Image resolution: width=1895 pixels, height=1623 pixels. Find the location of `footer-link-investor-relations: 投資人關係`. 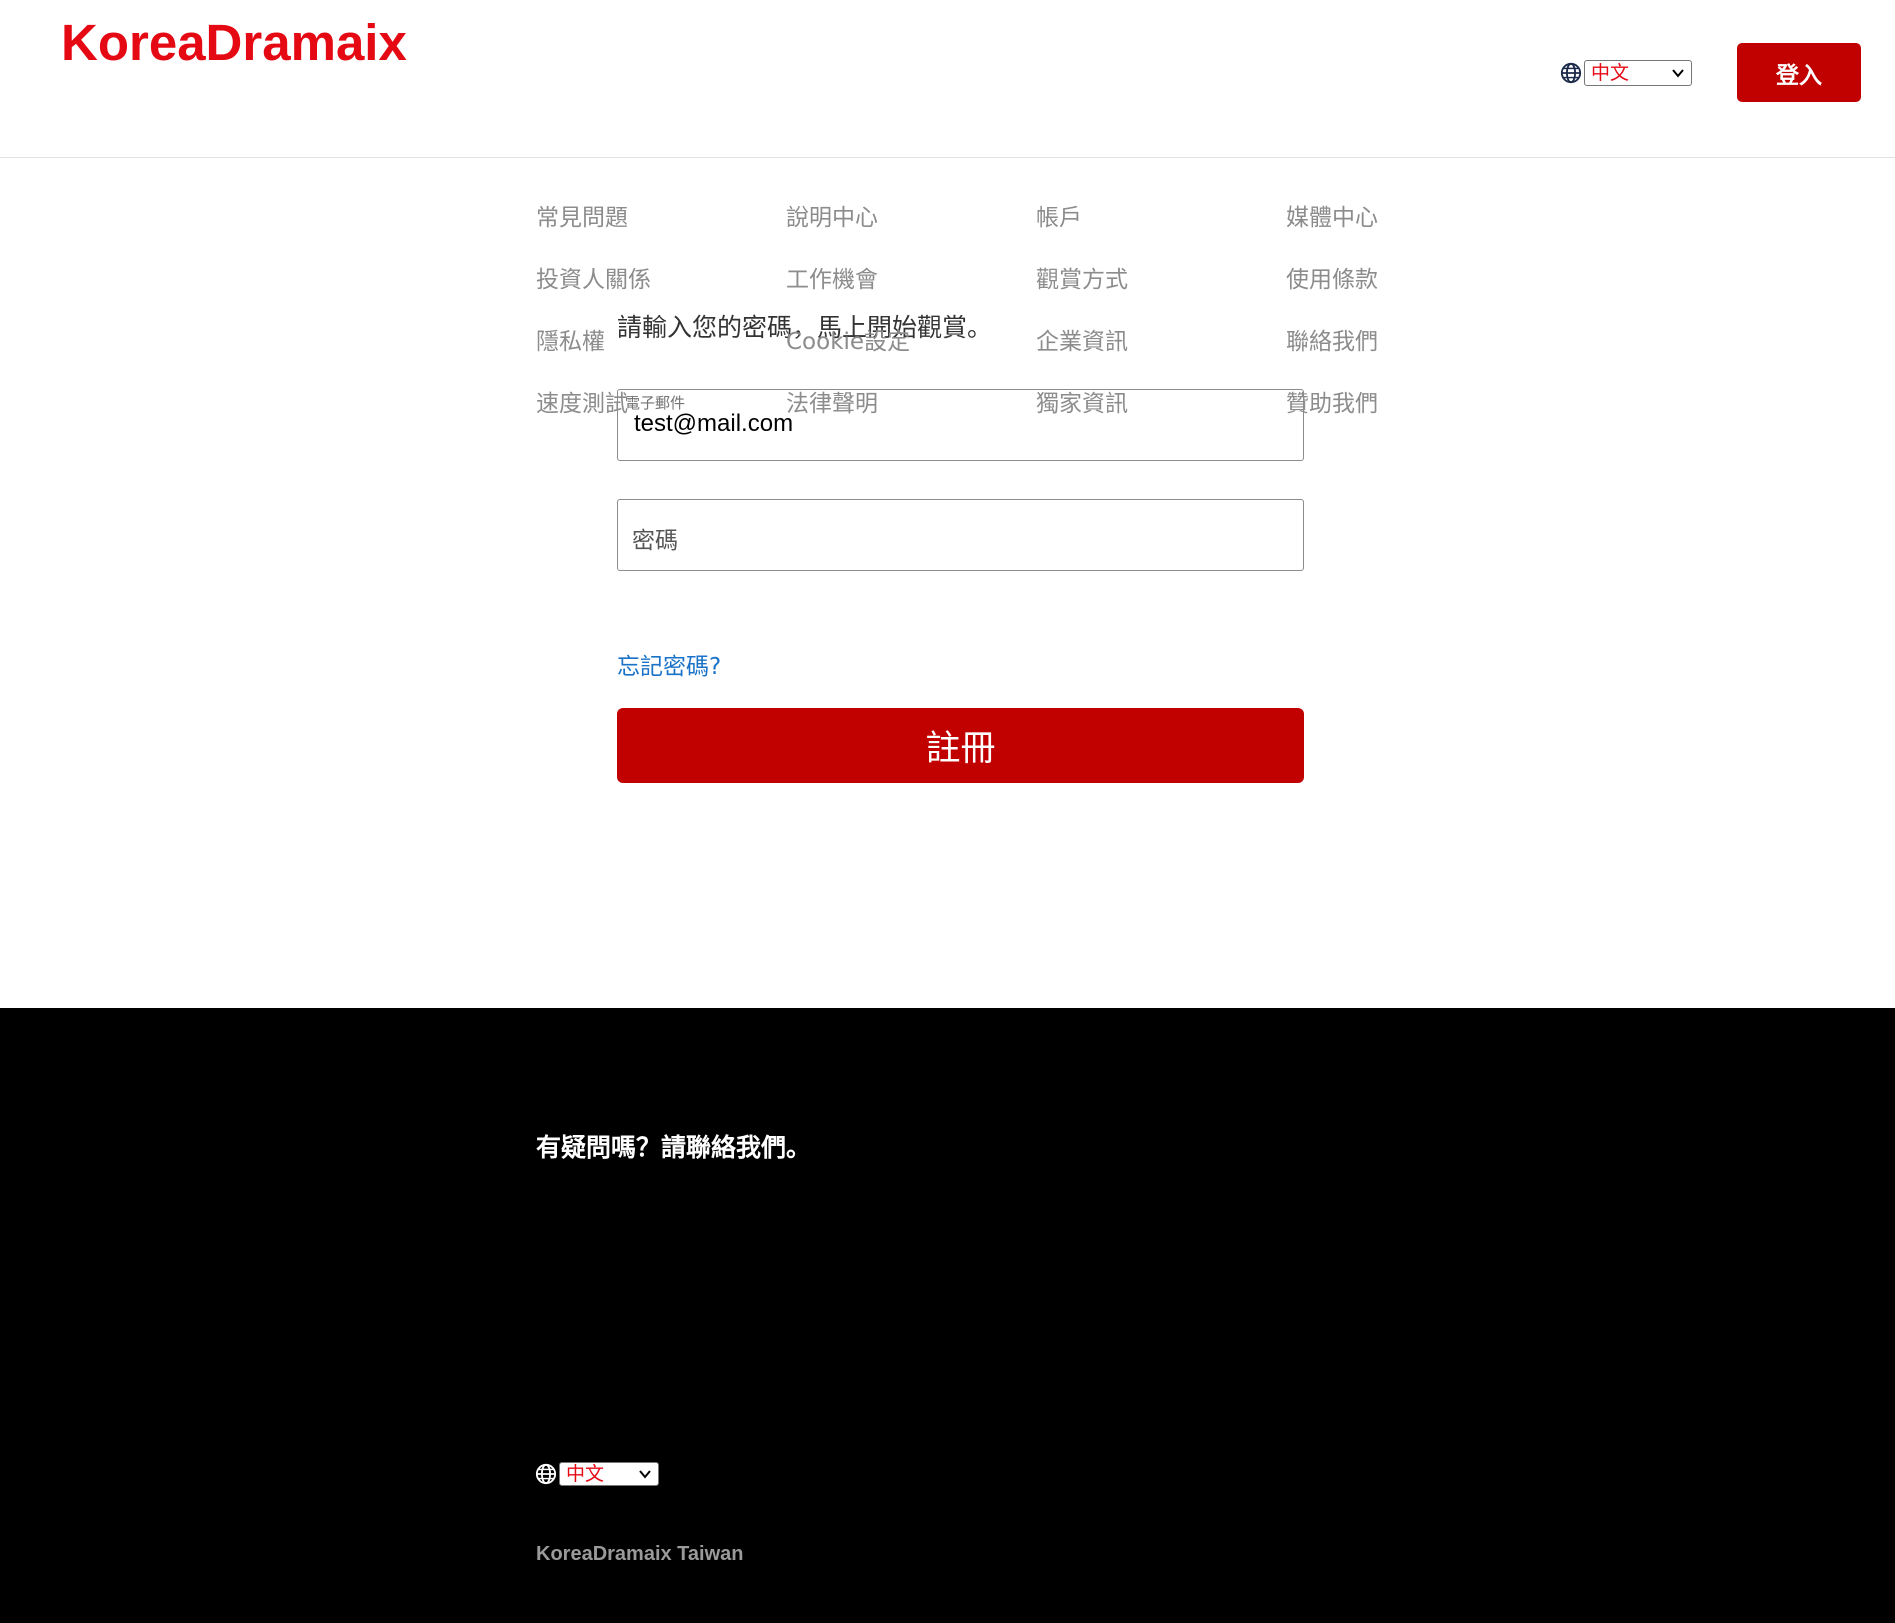

footer-link-investor-relations: 投資人關係 is located at coordinates (593, 277).